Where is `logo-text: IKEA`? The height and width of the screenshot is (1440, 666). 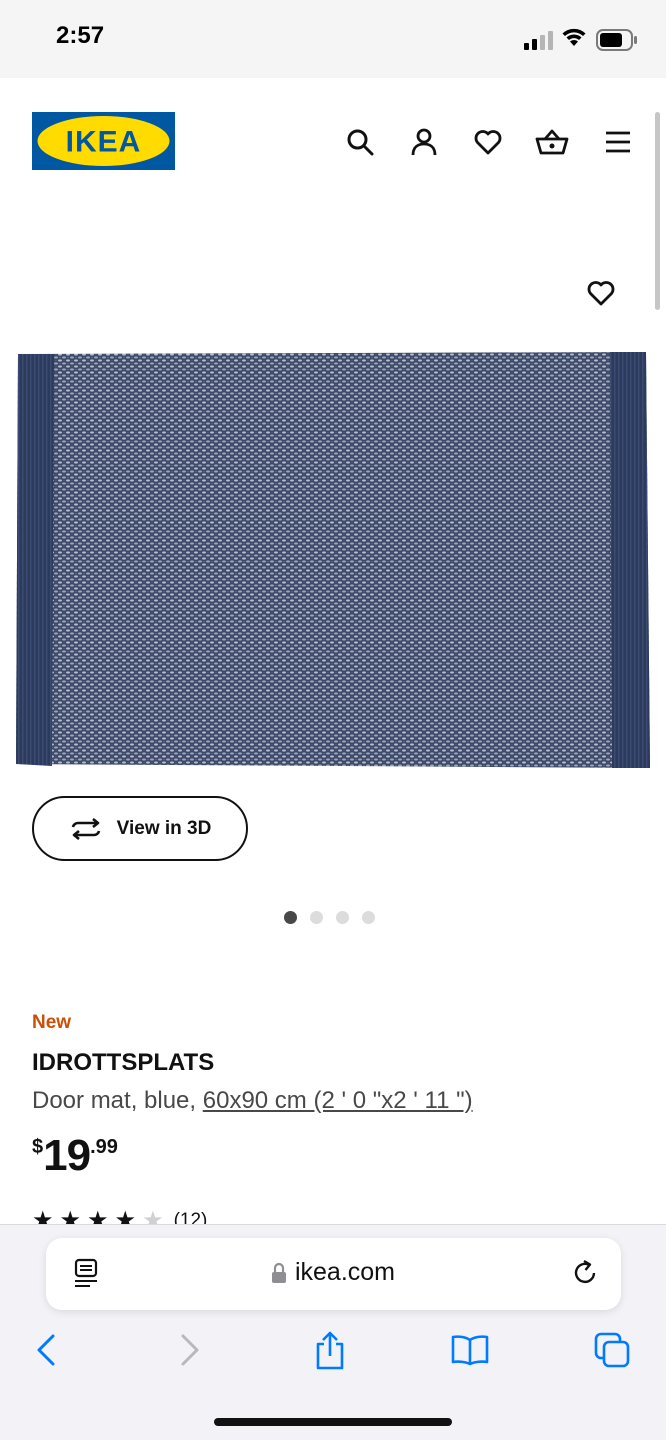 logo-text: IKEA is located at coordinates (104, 142).